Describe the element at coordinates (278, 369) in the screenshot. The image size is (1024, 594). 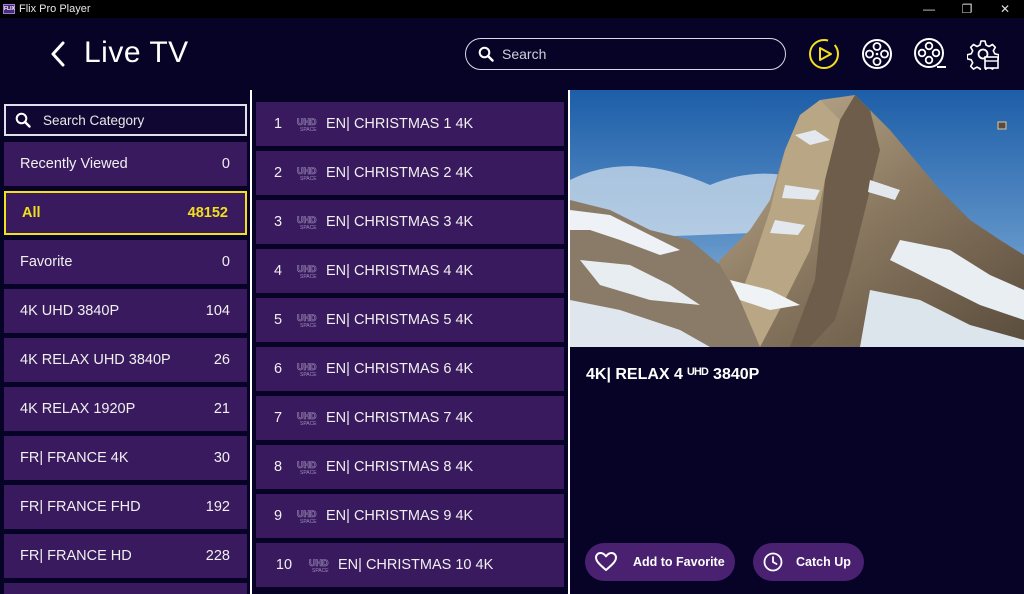
I see `channel-number: 6` at that location.